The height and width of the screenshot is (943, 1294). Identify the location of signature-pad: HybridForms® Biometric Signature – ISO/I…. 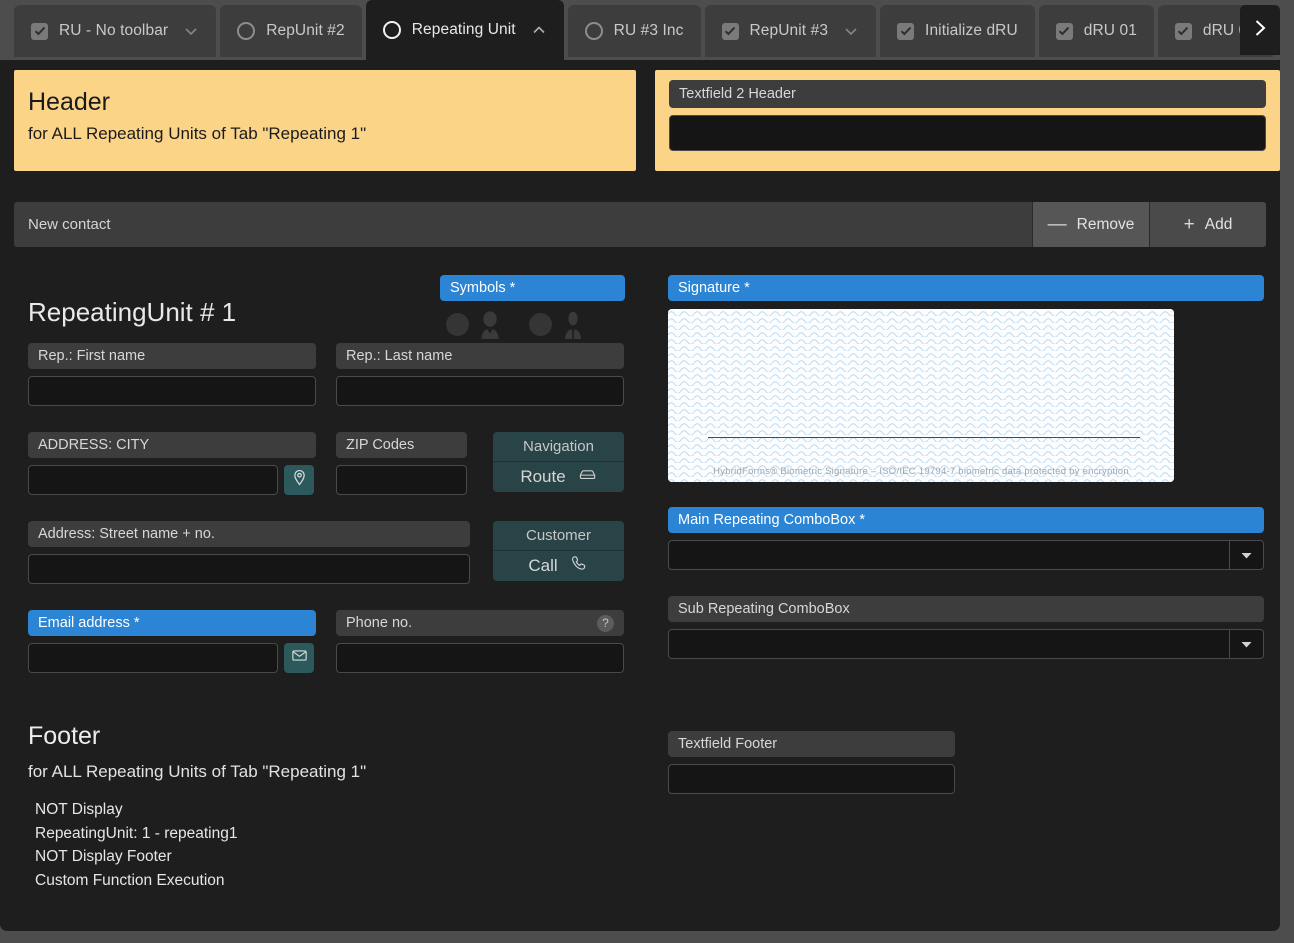
(921, 395).